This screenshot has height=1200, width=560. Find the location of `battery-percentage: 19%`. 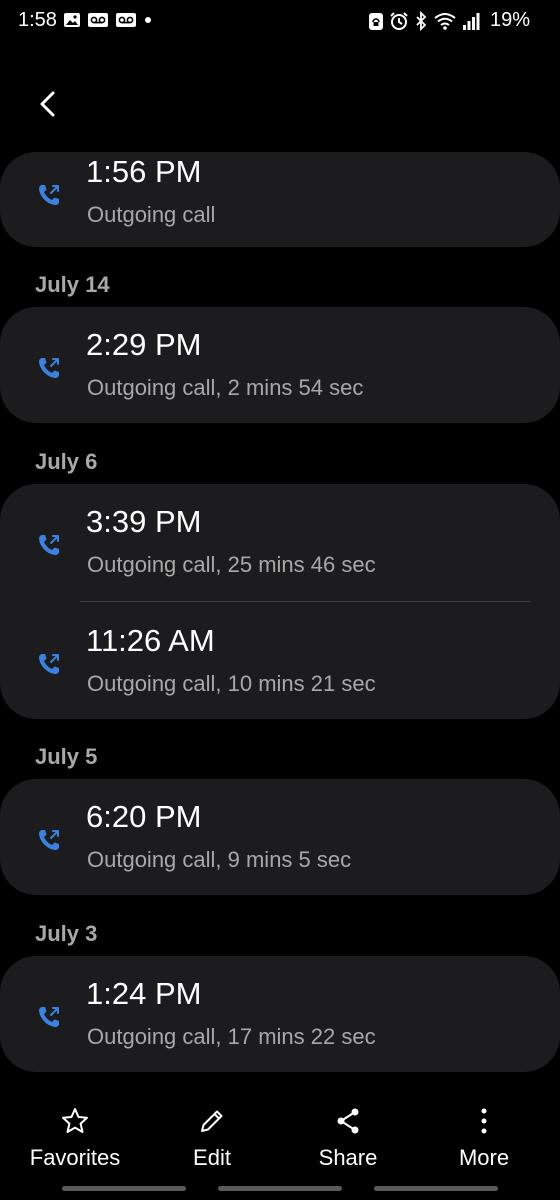

battery-percentage: 19% is located at coordinates (509, 20).